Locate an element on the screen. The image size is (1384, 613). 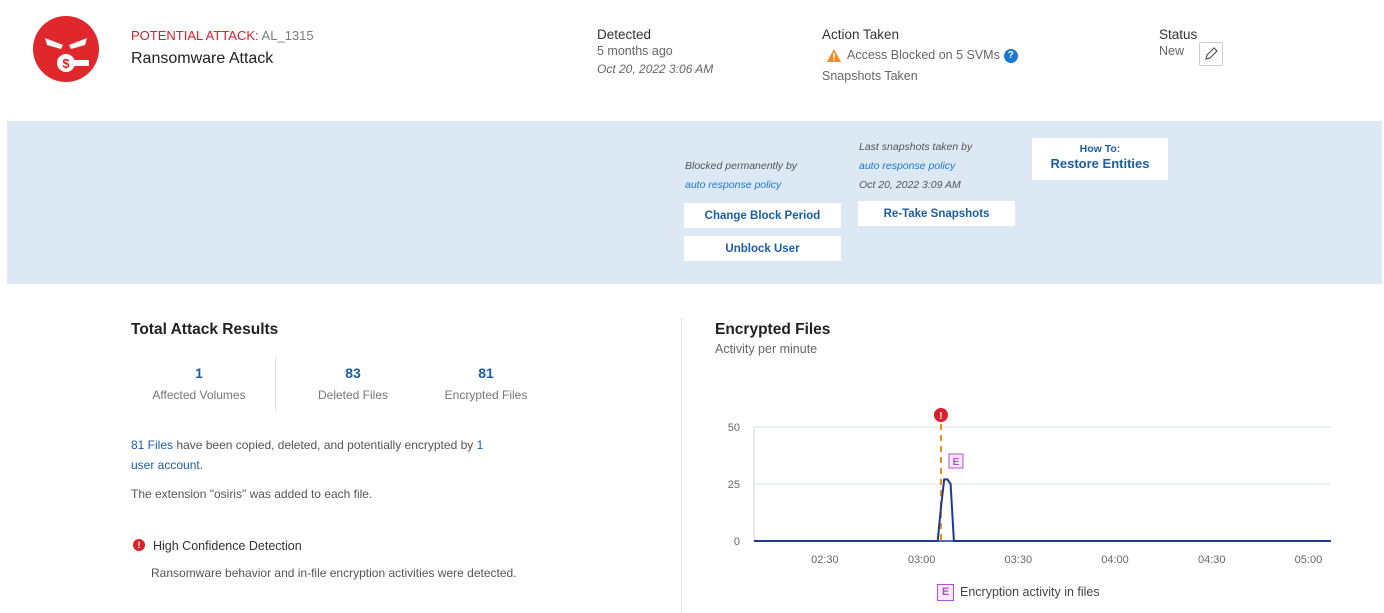
encryption-legend-label: Encryption activity in files is located at coordinates (1030, 591).